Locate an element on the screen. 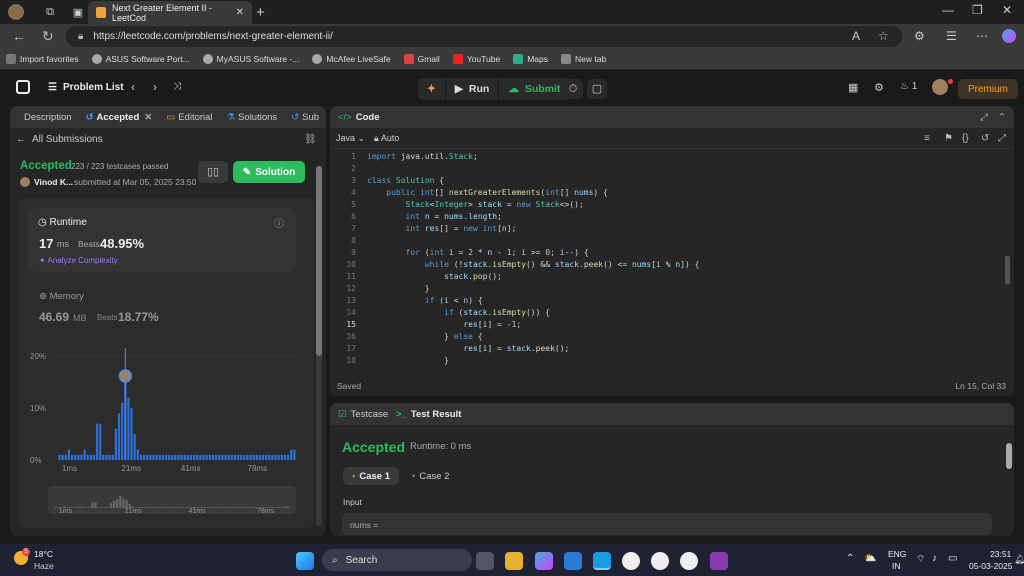 The image size is (1024, 576). browser-tab-active: Next Greater Element II - LeetCod ✕ is located at coordinates (170, 12).